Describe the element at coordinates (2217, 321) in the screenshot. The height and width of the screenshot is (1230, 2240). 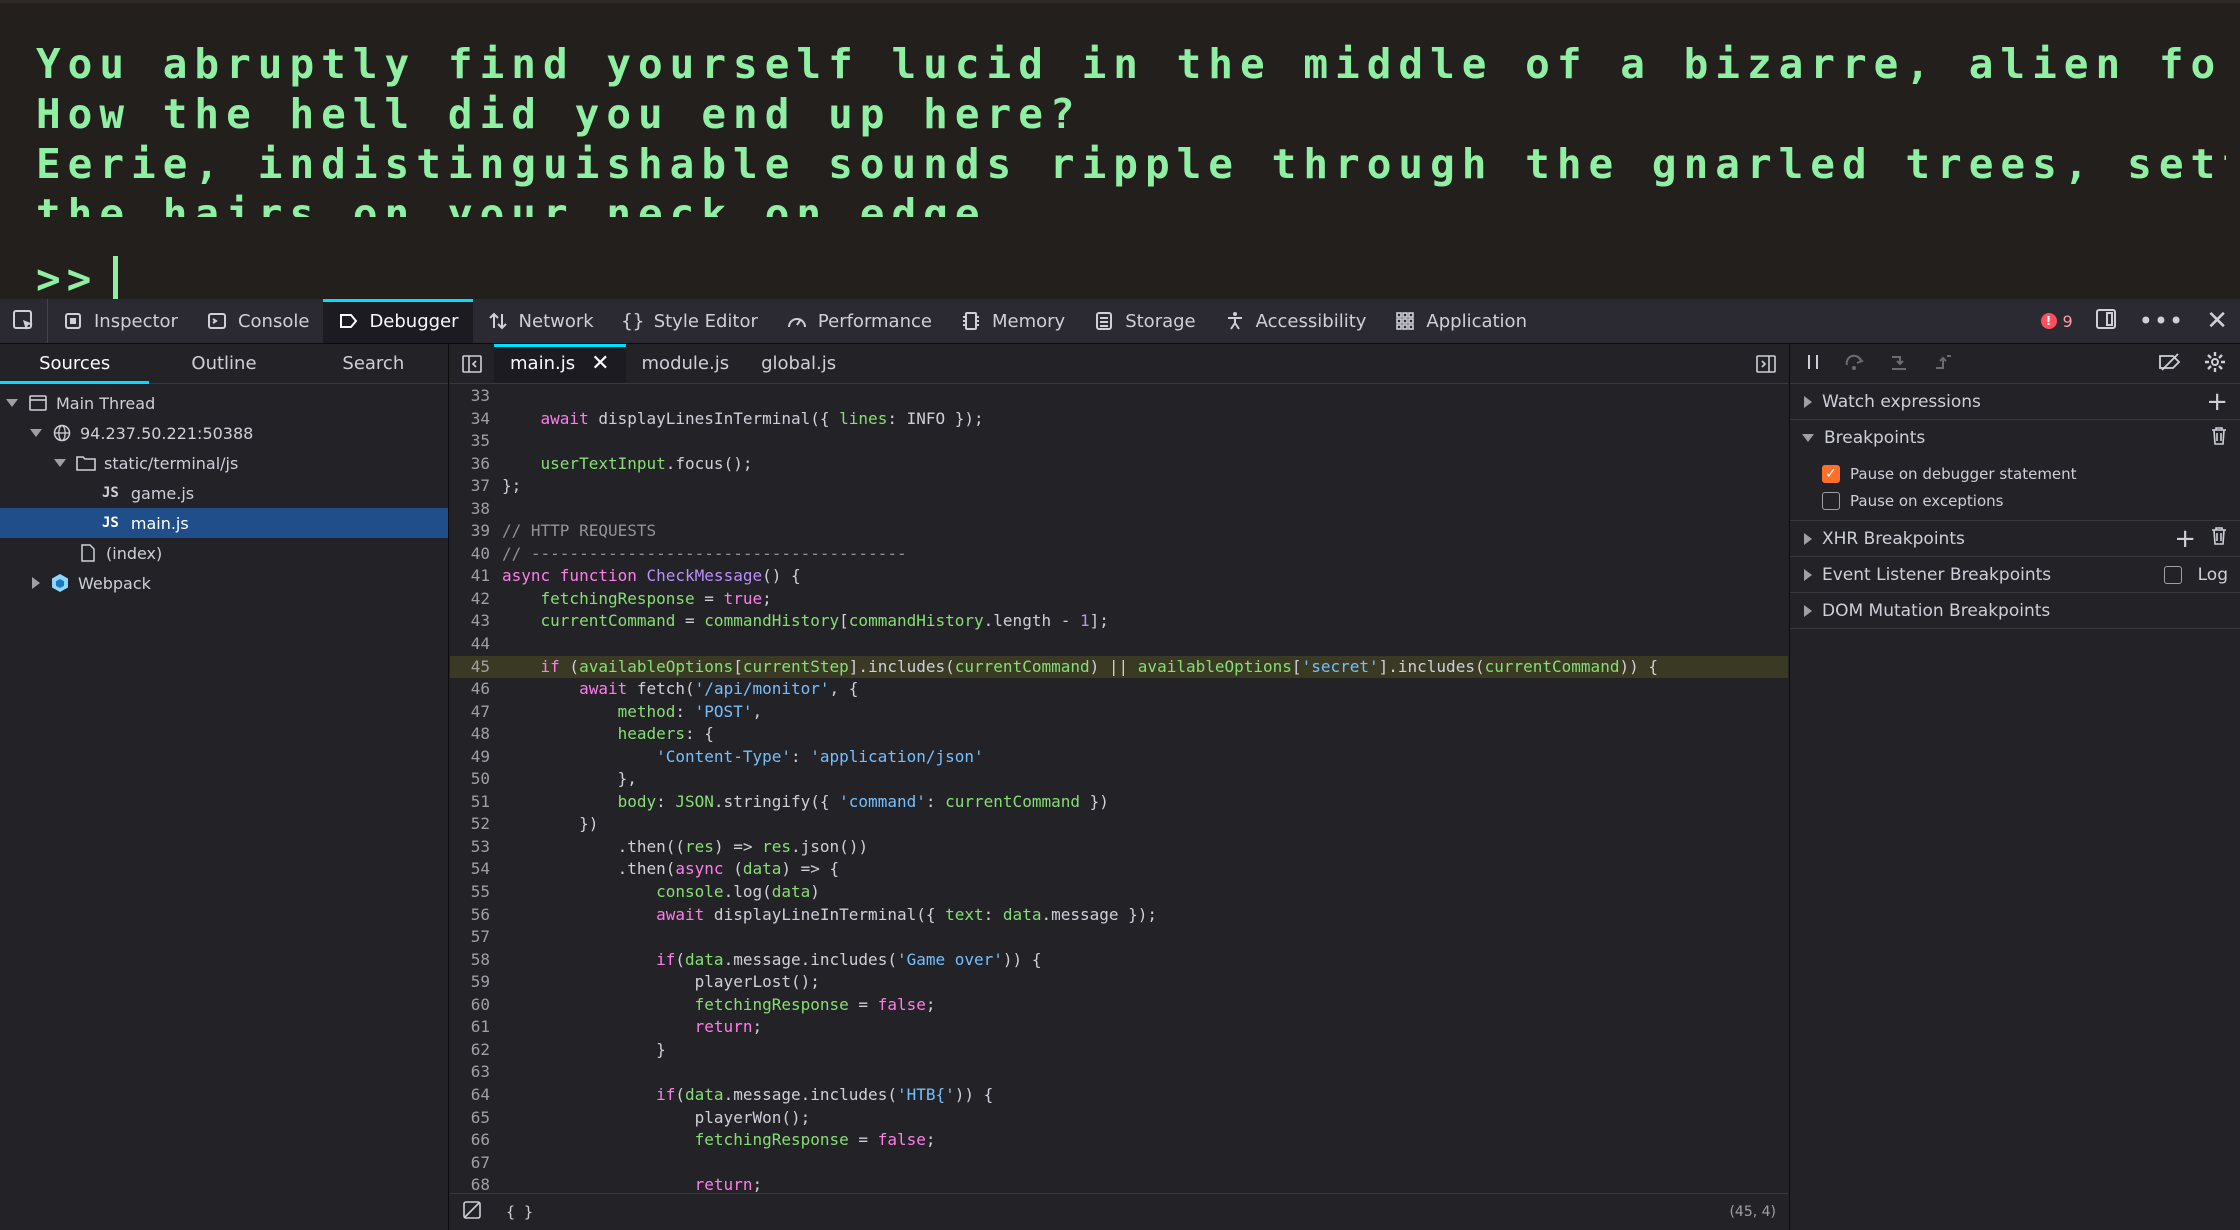
I see `close-icon: ✕` at that location.